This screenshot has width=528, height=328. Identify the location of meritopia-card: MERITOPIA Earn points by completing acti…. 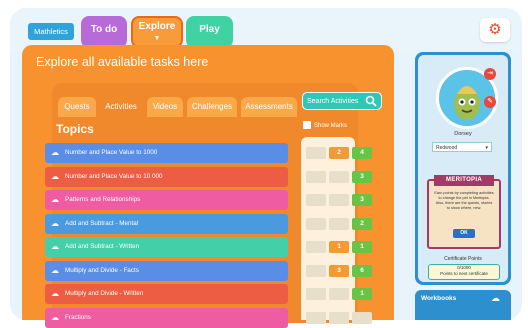
(464, 212).